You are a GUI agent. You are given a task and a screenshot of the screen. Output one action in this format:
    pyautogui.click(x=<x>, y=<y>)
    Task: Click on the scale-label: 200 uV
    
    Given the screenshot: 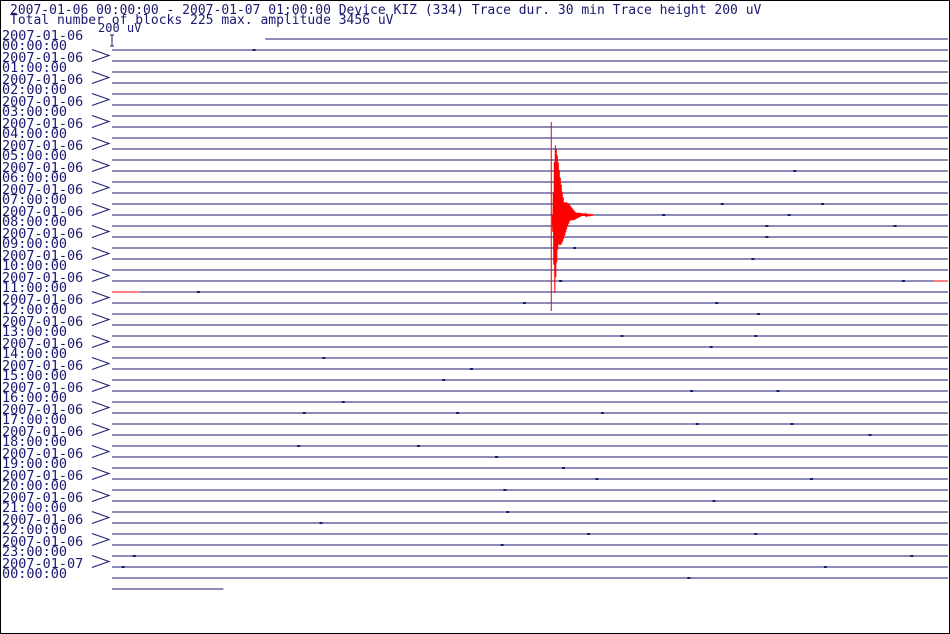 What is the action you would take?
    pyautogui.click(x=119, y=28)
    